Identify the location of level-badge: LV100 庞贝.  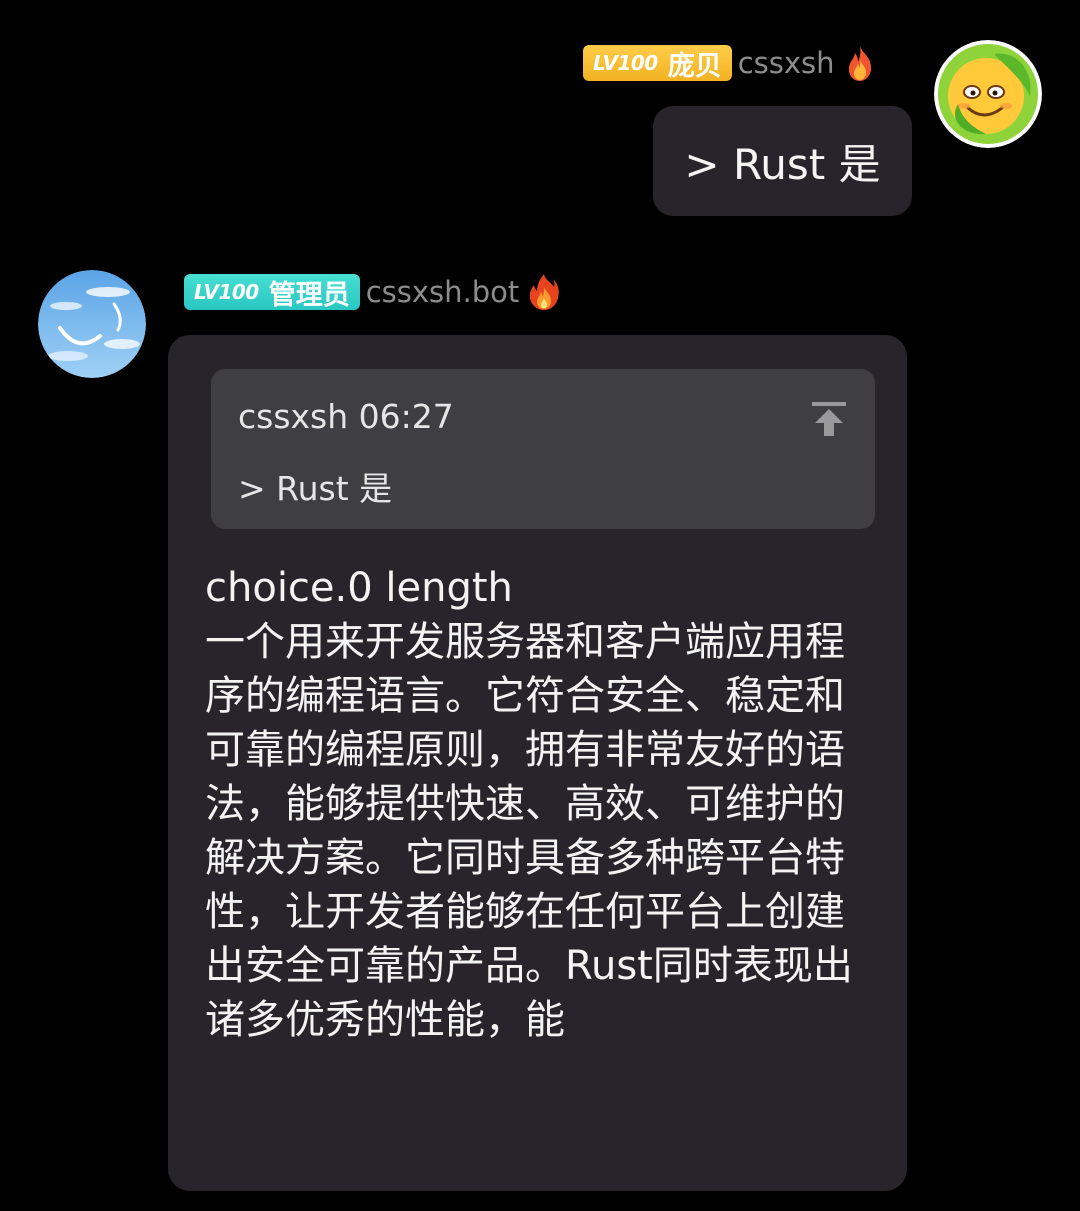
(657, 63).